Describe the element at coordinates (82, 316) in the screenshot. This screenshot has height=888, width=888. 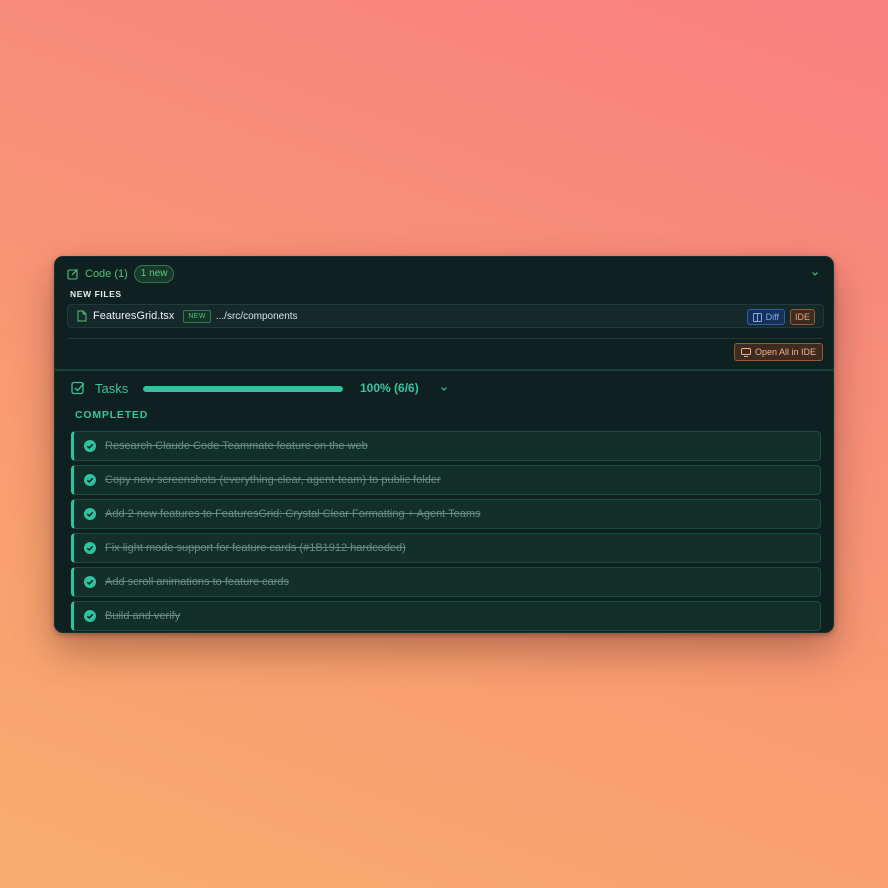
I see `file-icon` at that location.